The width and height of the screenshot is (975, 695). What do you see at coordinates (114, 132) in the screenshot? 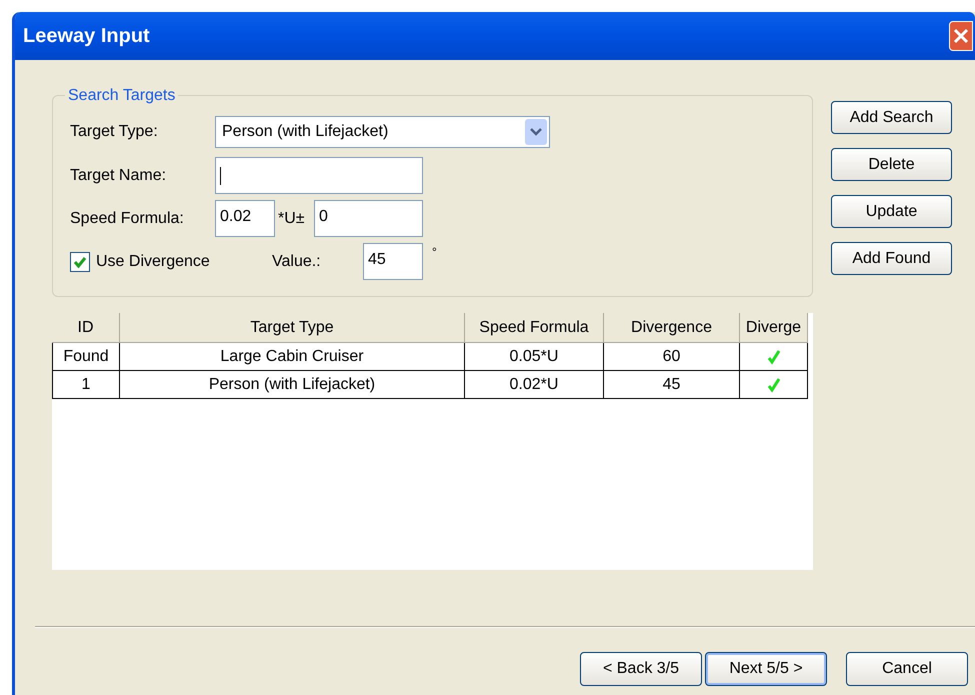
I see `field-label: Target Type:` at bounding box center [114, 132].